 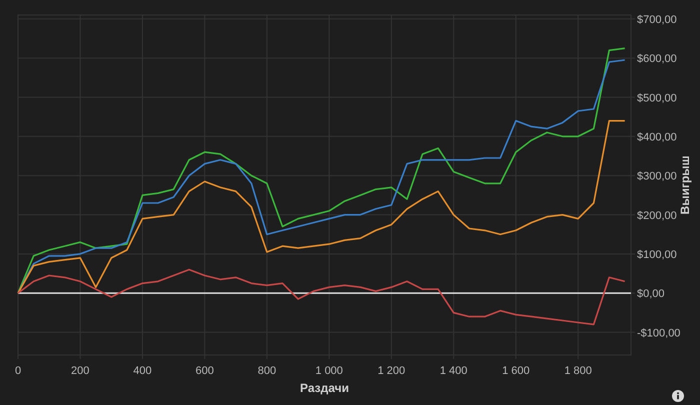 What do you see at coordinates (516, 371) in the screenshot?
I see `x-tick-label: 1 600` at bounding box center [516, 371].